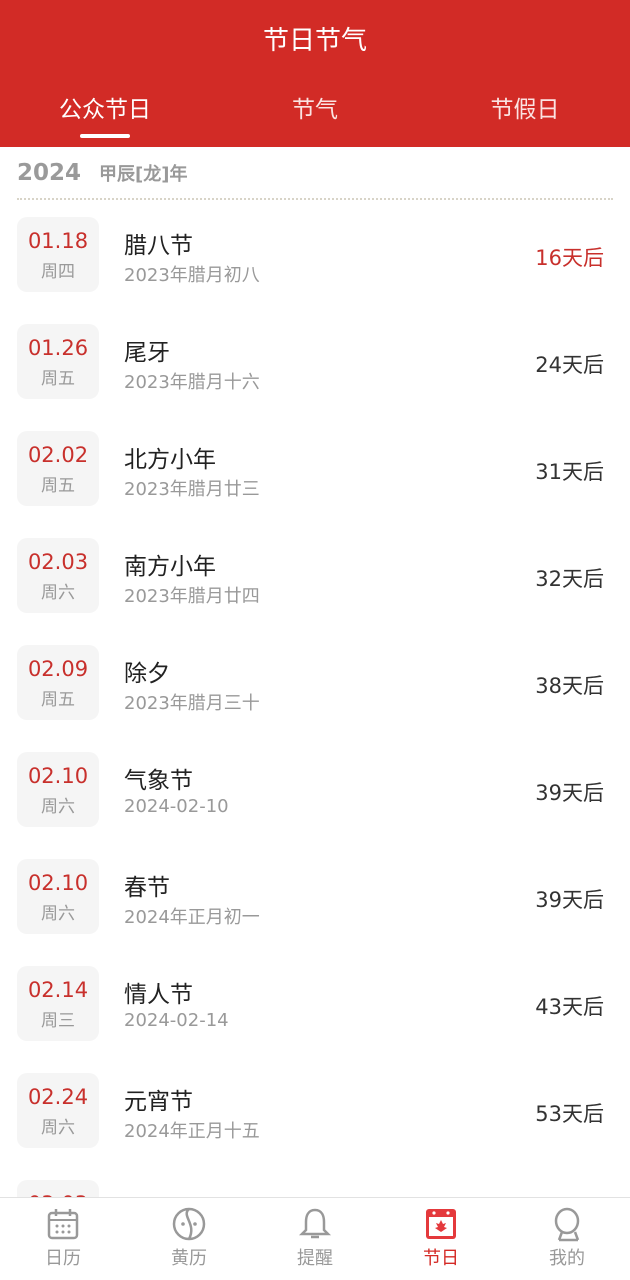 The height and width of the screenshot is (1280, 630). Describe the element at coordinates (58, 669) in the screenshot. I see `date: 02.09` at that location.